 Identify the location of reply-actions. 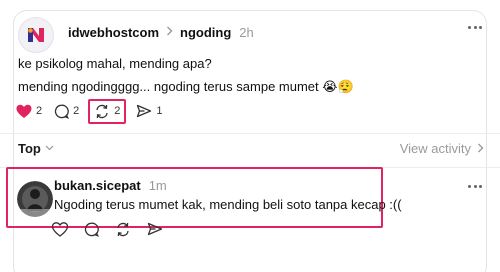
(115, 229).